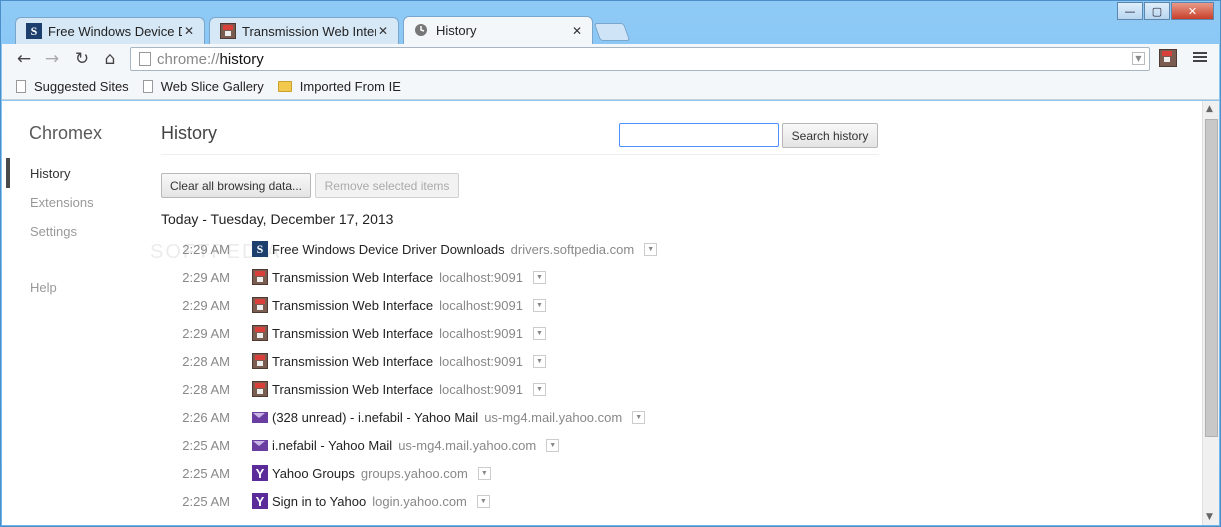 This screenshot has width=1221, height=527. Describe the element at coordinates (53, 231) in the screenshot. I see `sidebar-item-settings: Settings` at that location.